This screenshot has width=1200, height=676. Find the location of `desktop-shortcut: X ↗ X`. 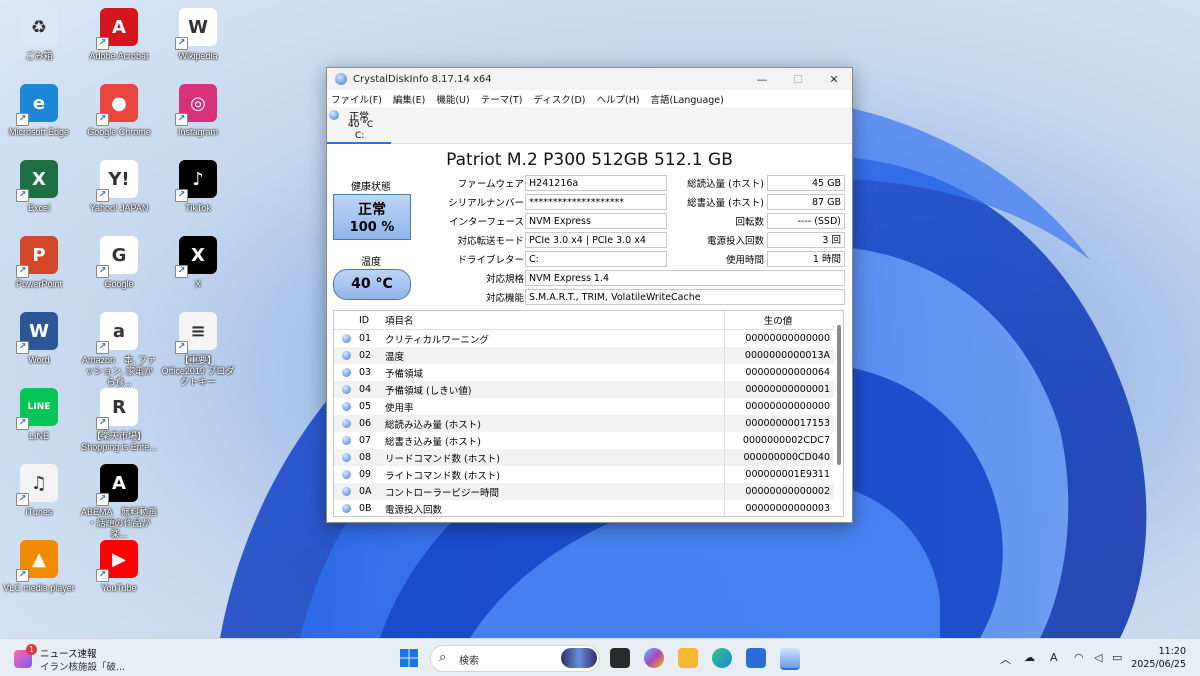

desktop-shortcut: X ↗ X is located at coordinates (198, 267).